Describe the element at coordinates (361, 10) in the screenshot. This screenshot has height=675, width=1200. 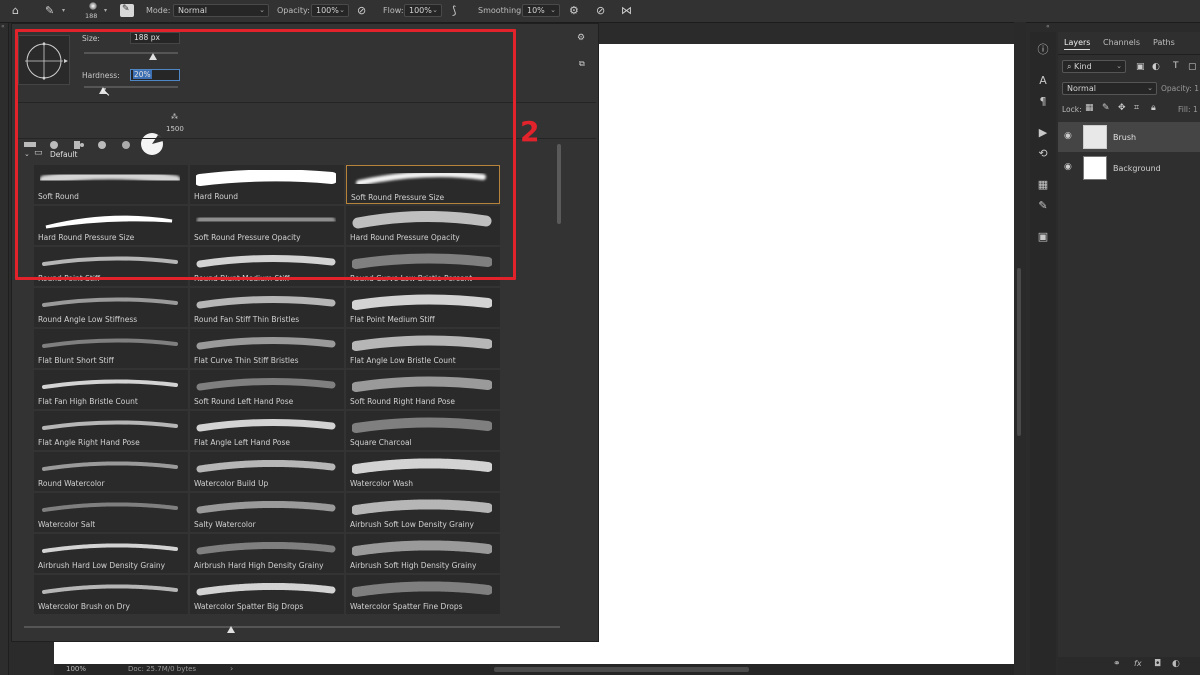
I see `pressure-opacity-icon: ⊘` at that location.